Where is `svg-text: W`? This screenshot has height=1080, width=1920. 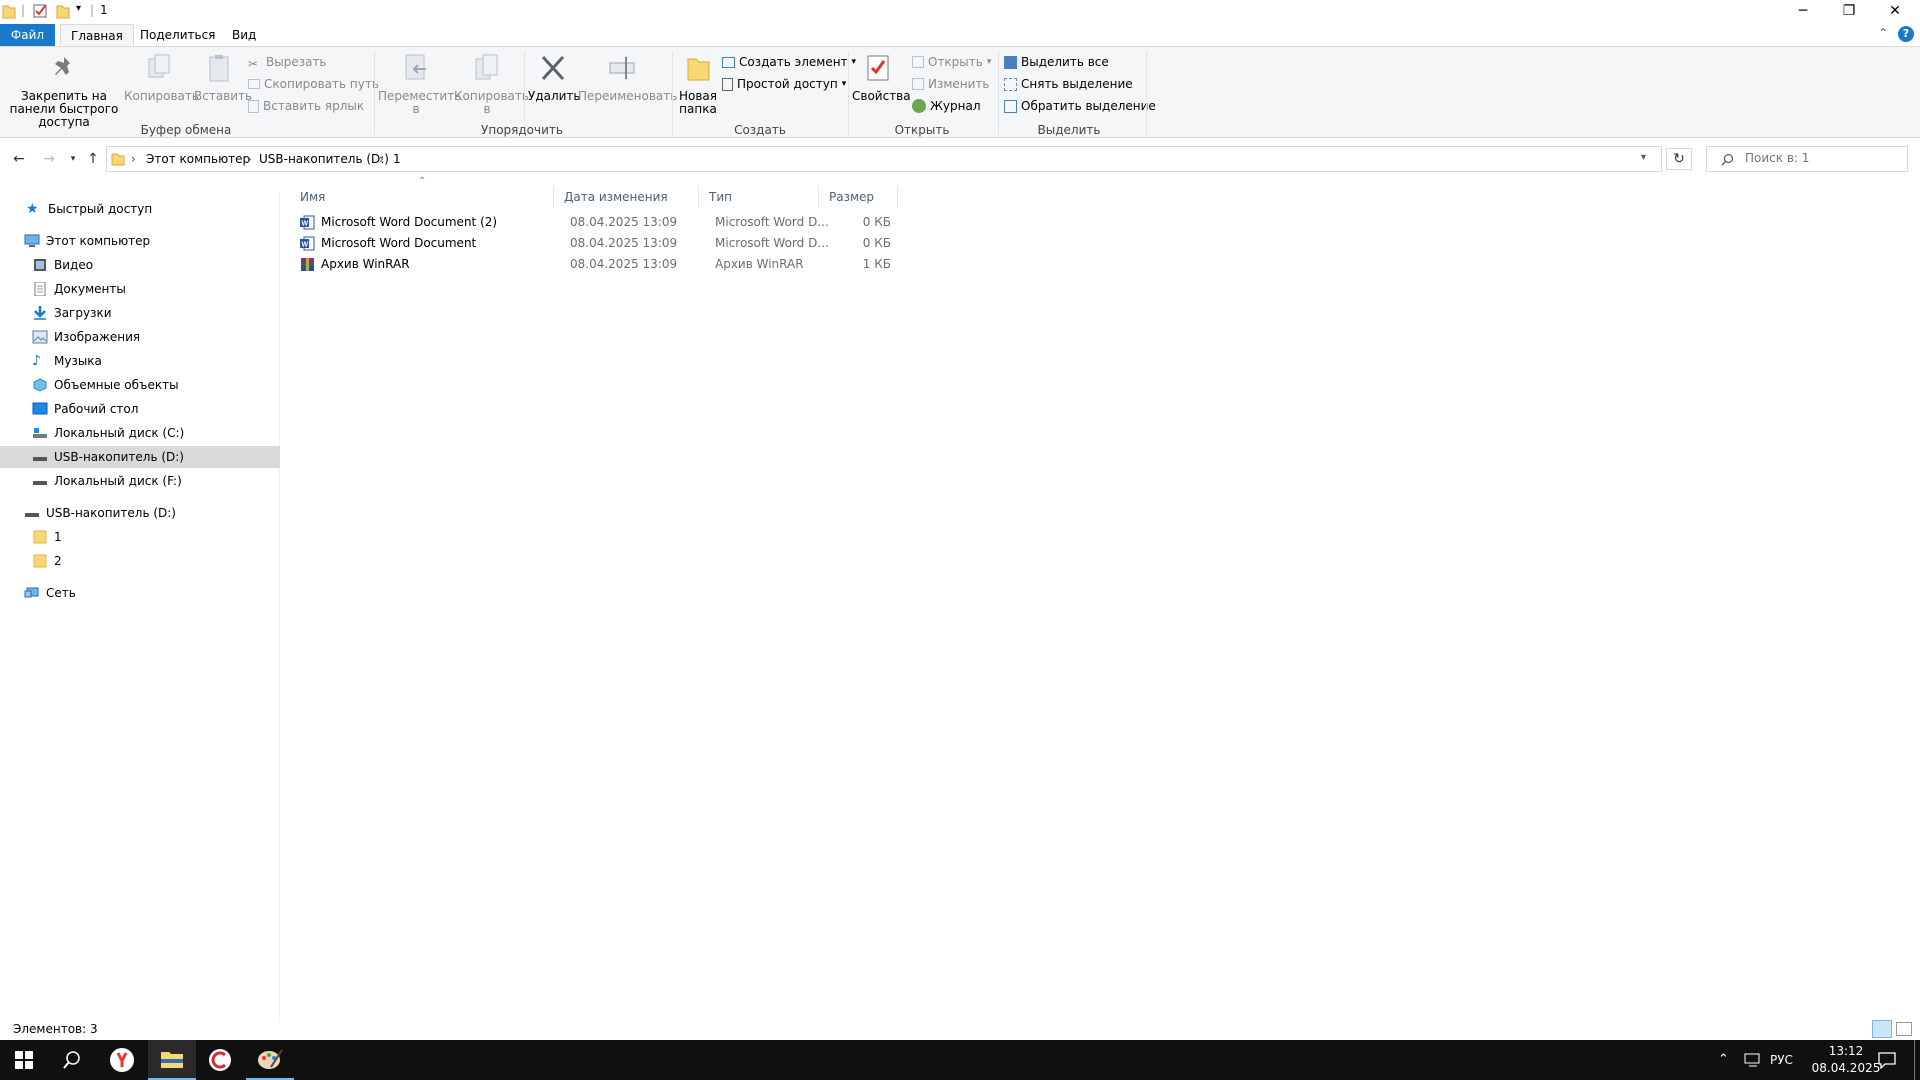 svg-text: W is located at coordinates (305, 245).